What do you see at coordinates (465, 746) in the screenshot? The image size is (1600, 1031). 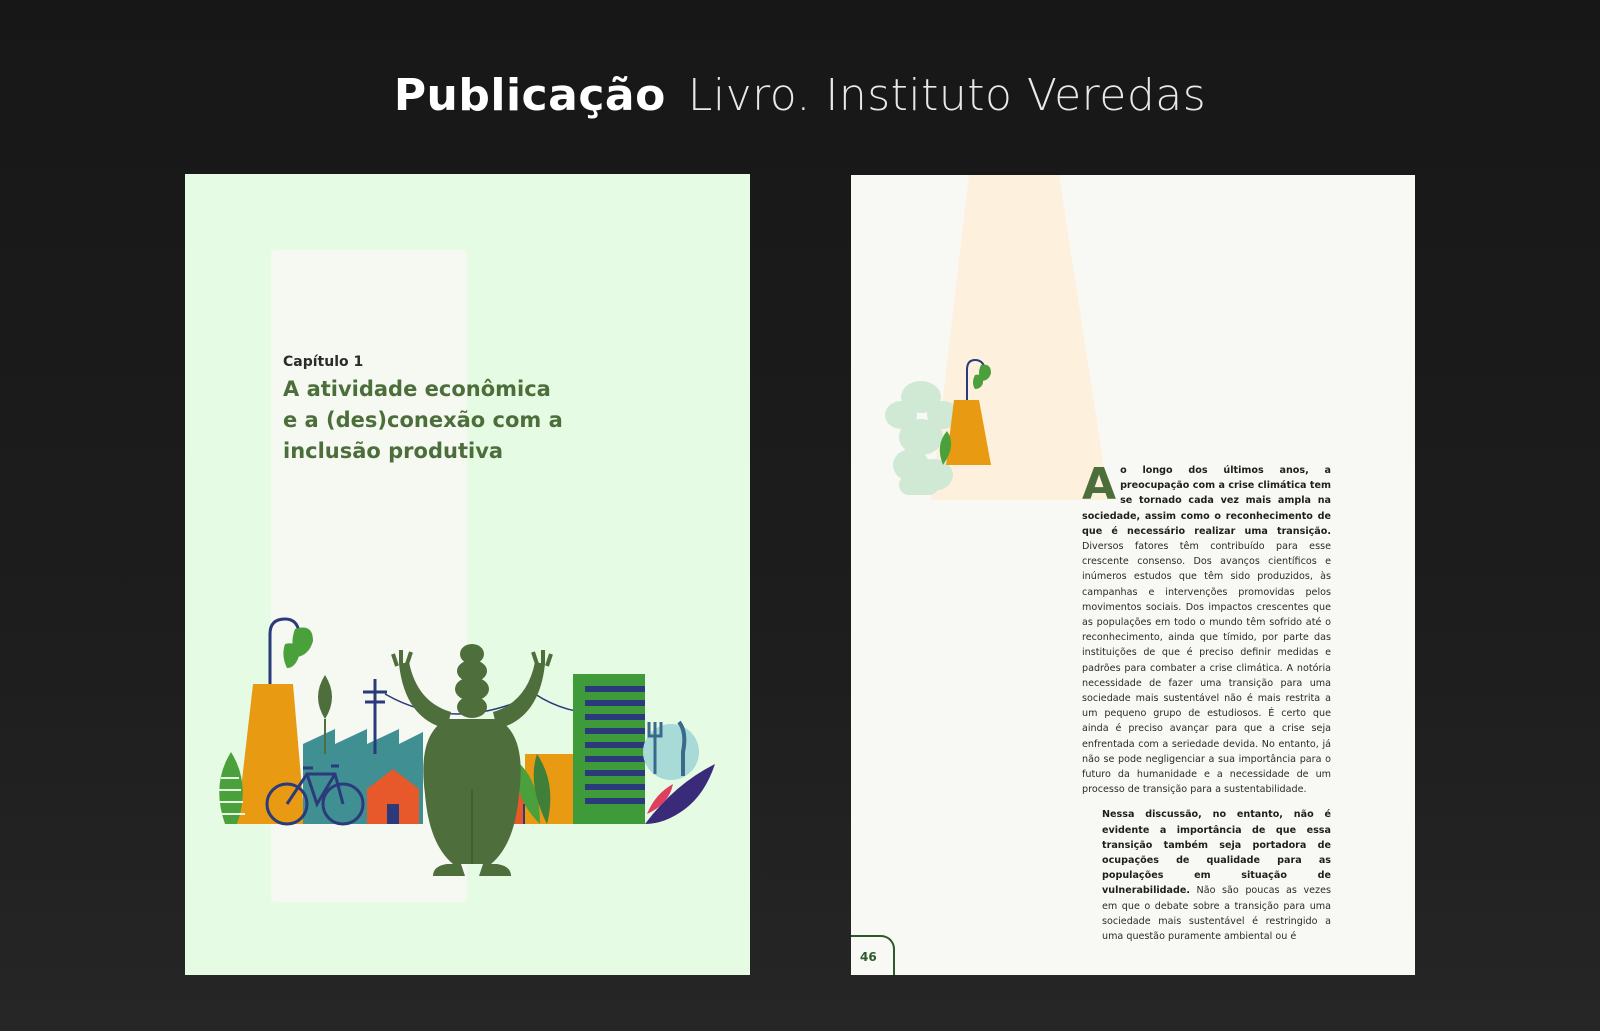 I see `city-illustration` at bounding box center [465, 746].